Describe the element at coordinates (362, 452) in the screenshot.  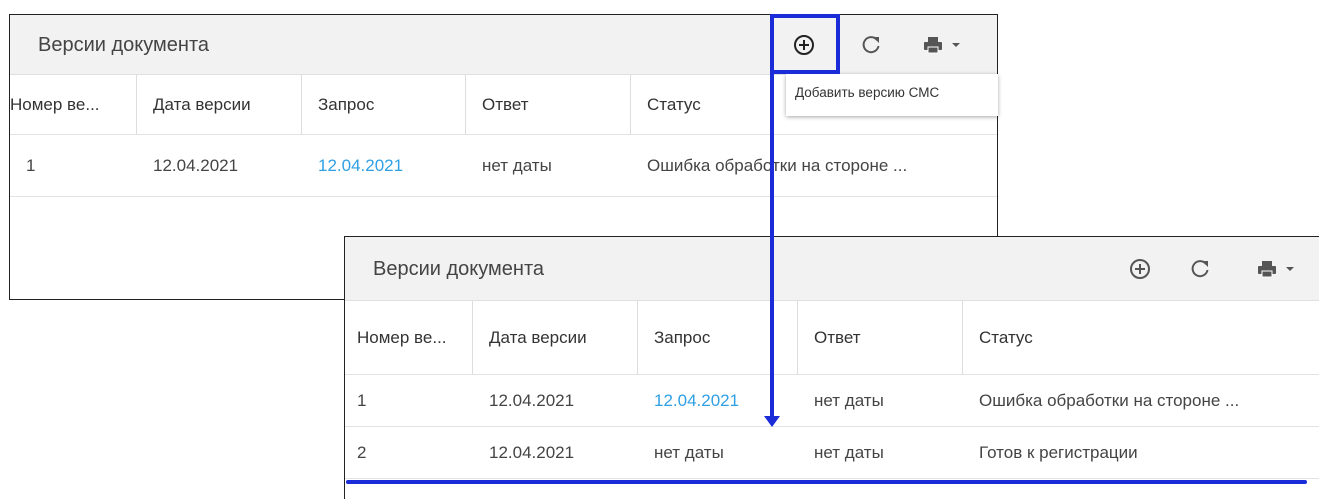
I see `cell-number: 2` at that location.